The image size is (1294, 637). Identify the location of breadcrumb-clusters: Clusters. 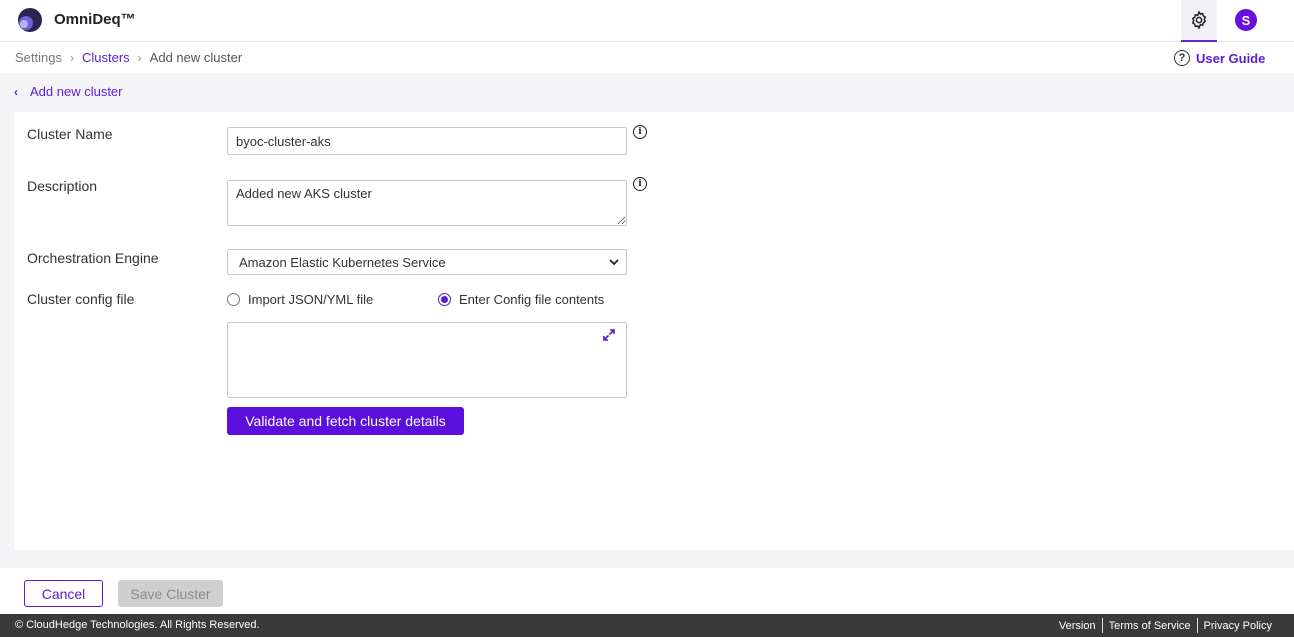
(106, 57).